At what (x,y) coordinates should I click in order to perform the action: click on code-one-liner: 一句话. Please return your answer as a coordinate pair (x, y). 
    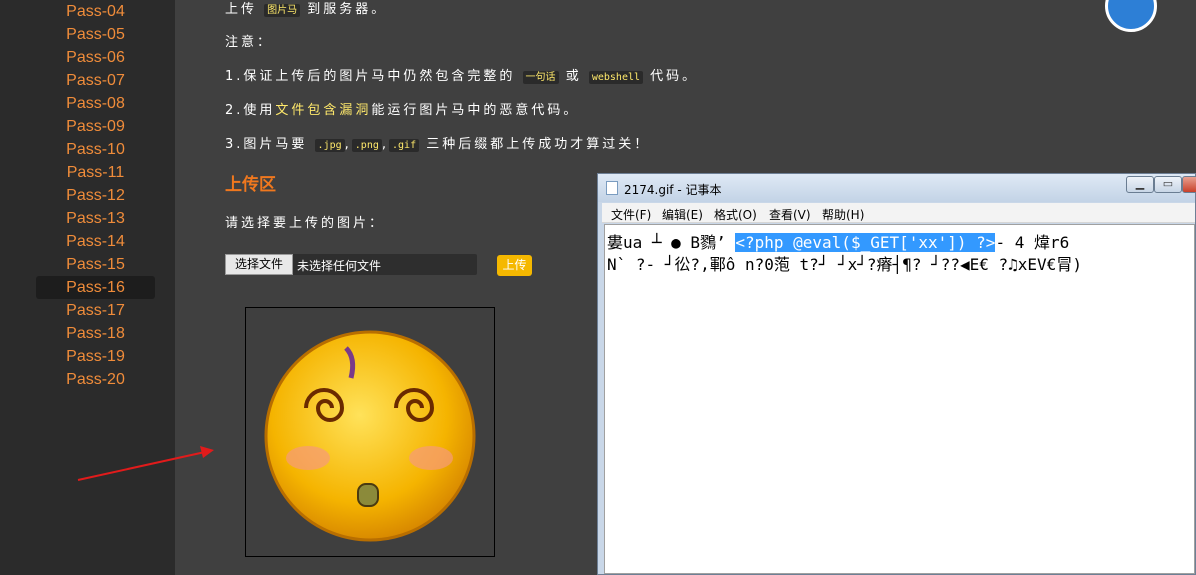
    Looking at the image, I should click on (540, 77).